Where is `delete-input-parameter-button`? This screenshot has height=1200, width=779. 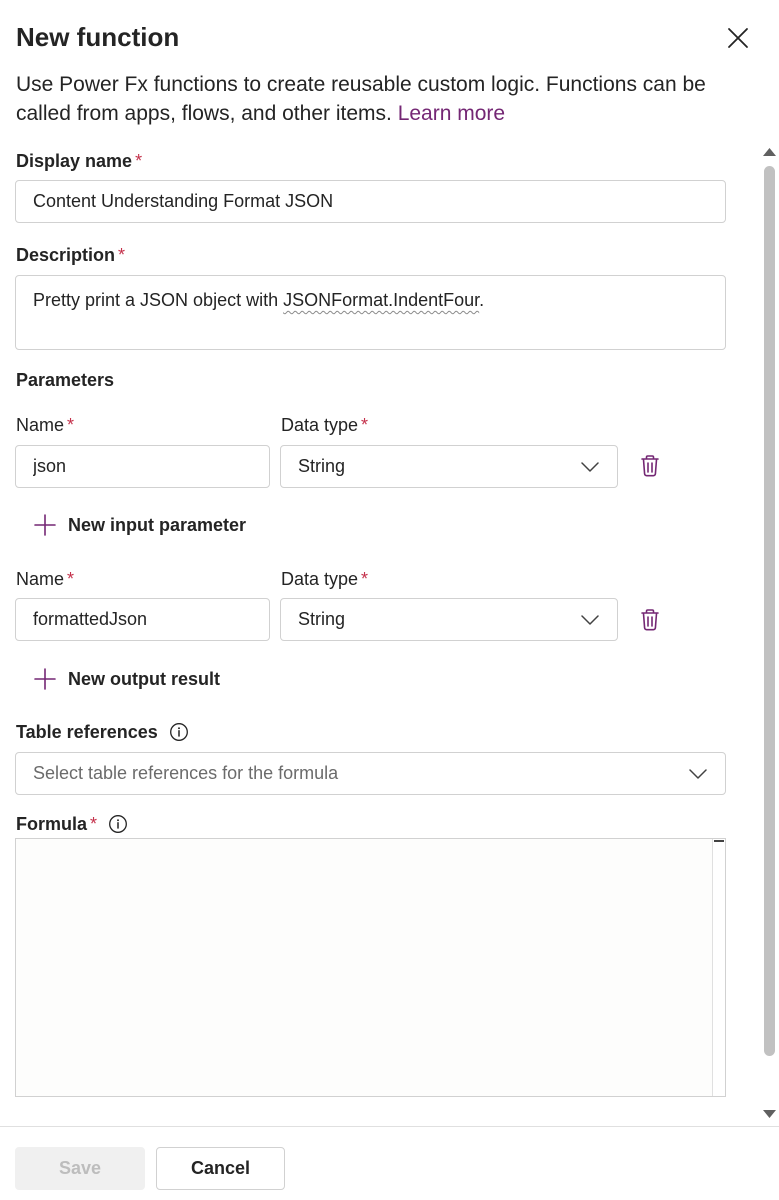 delete-input-parameter-button is located at coordinates (650, 466).